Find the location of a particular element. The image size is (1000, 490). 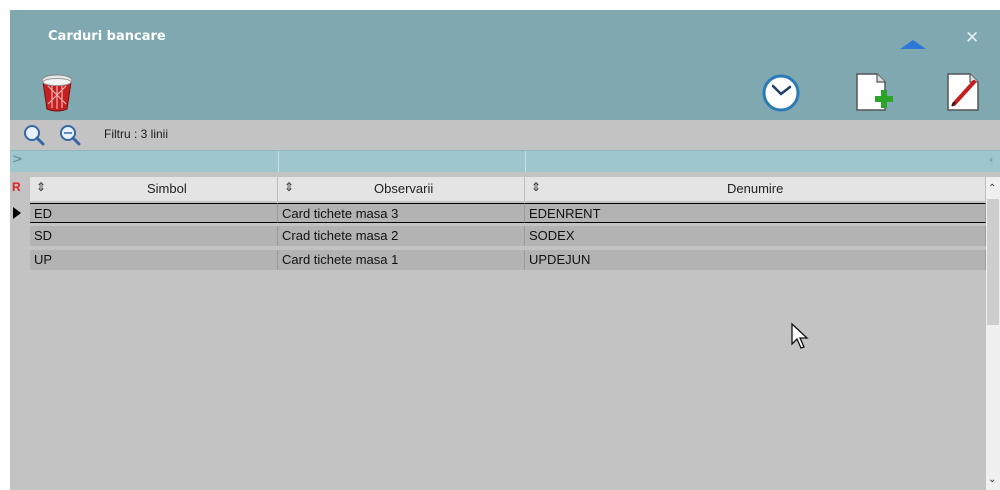

current-row-indicator-icon is located at coordinates (17, 213).